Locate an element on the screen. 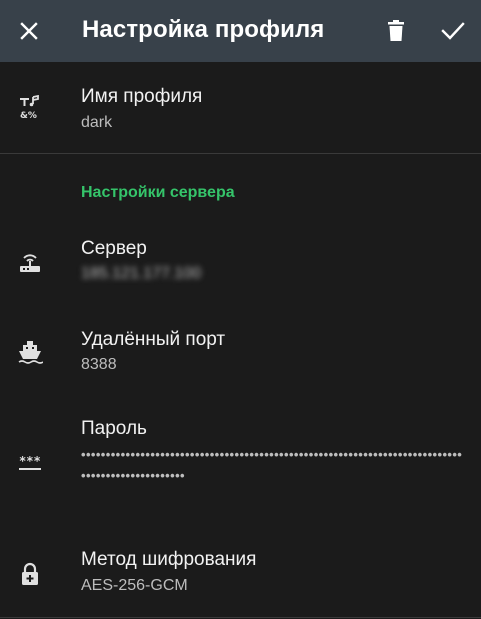  server-settings-header: Настройки сервера is located at coordinates (158, 192).